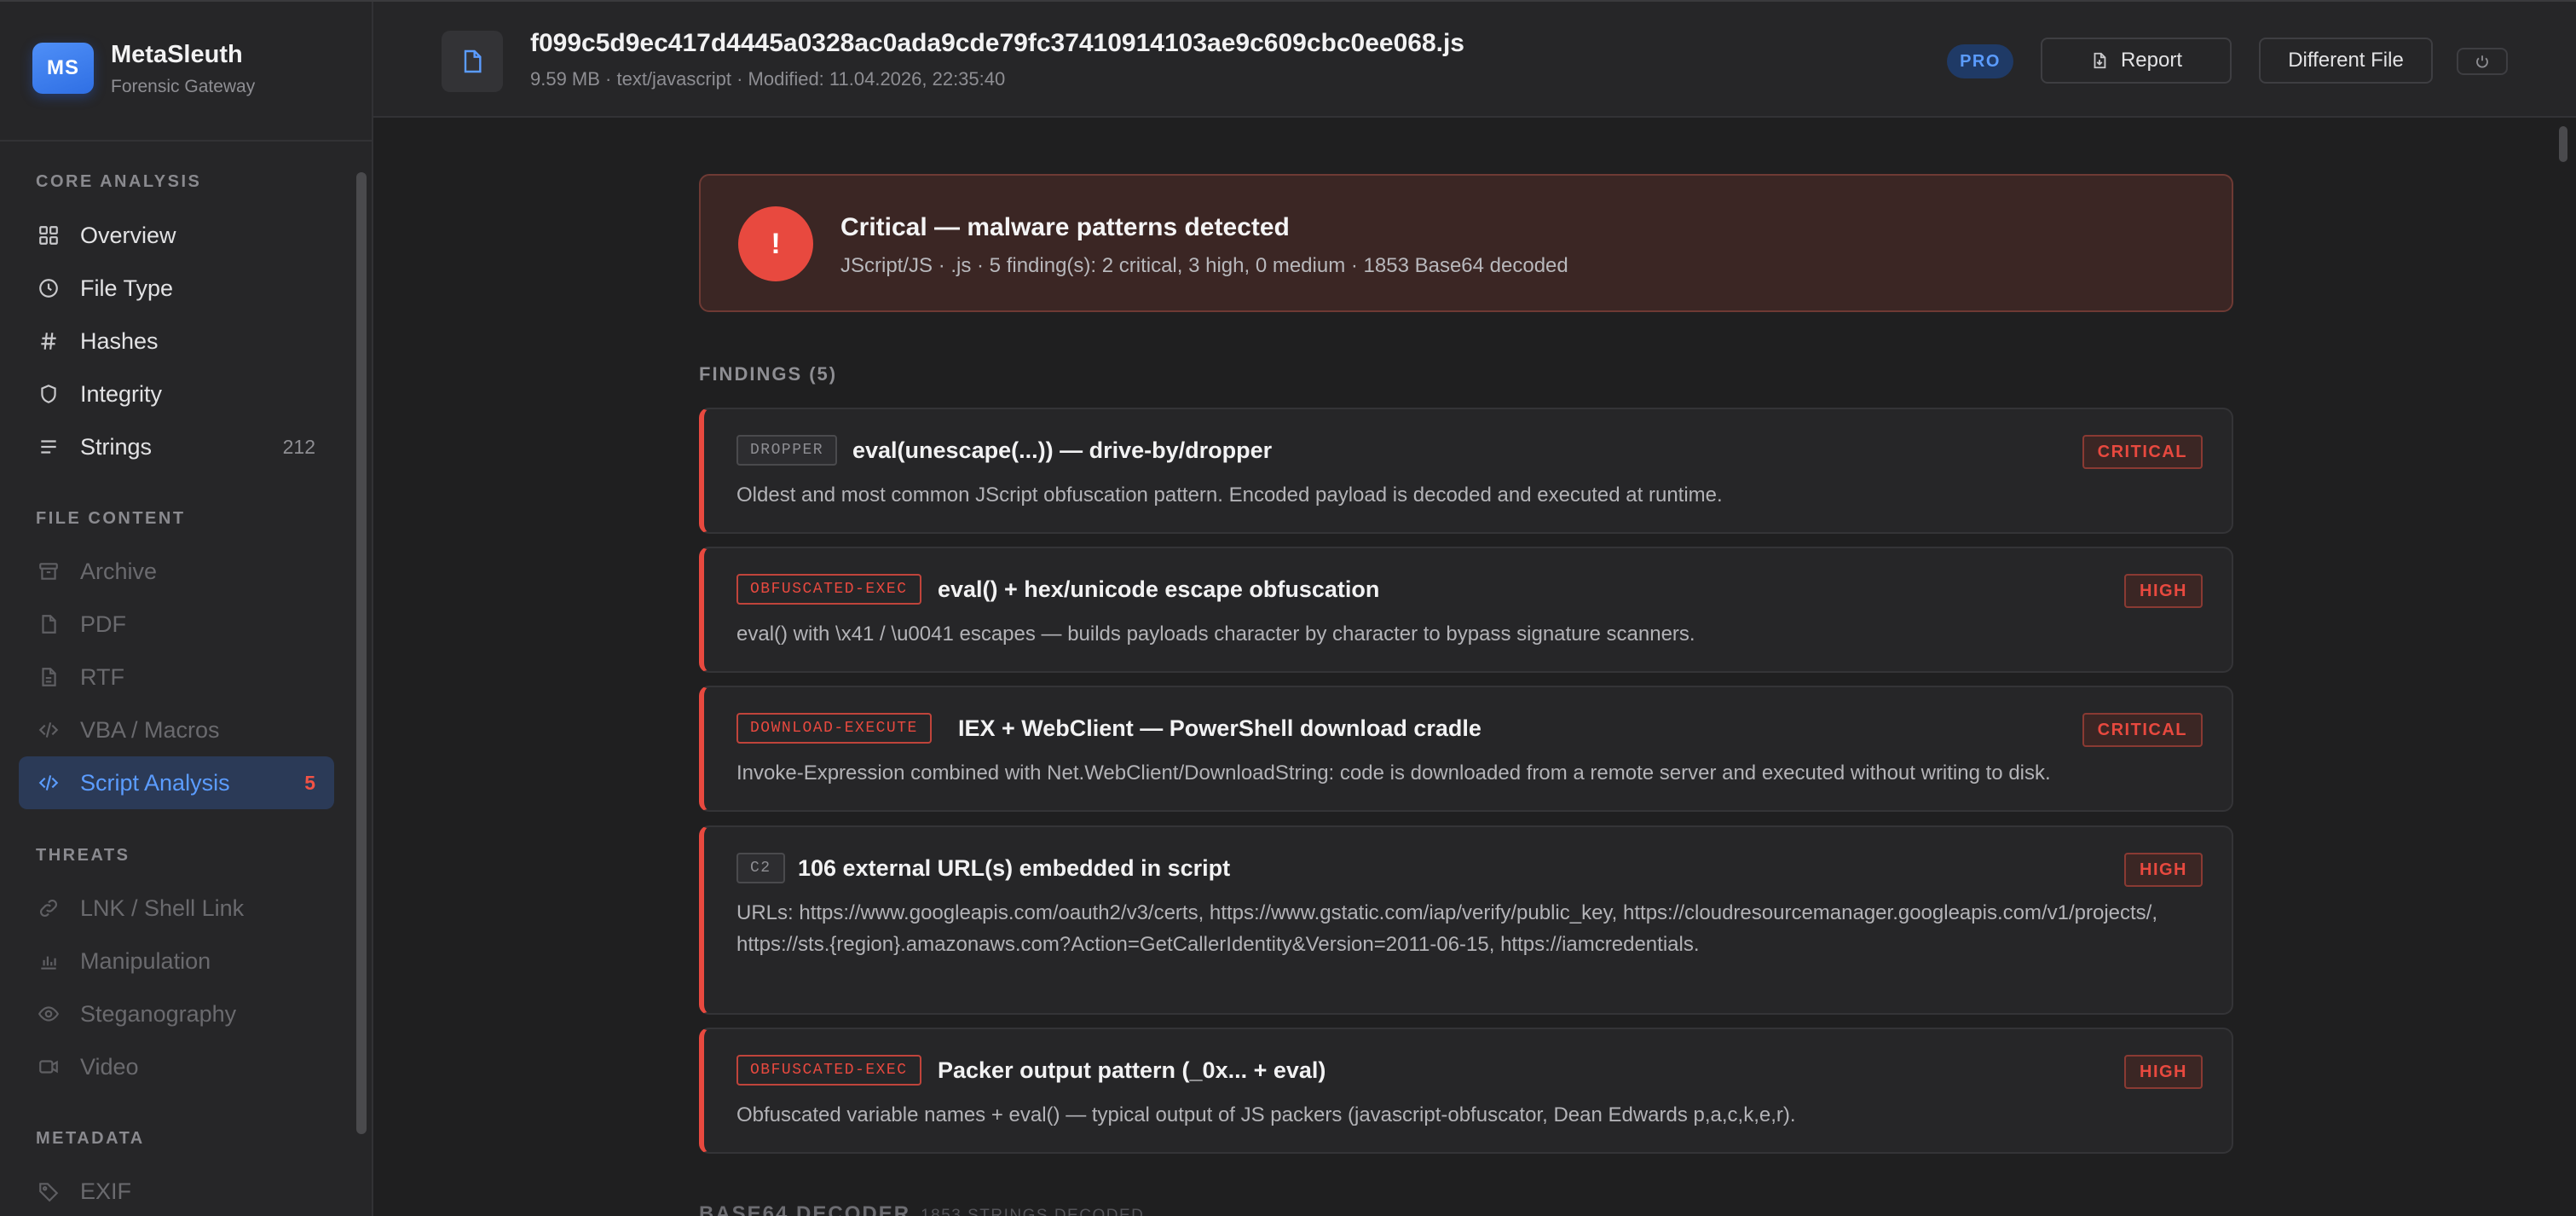 Image resolution: width=2576 pixels, height=1216 pixels. What do you see at coordinates (1132, 1070) in the screenshot?
I see `finding-title: Packer output pattern (_0x... + eval)` at bounding box center [1132, 1070].